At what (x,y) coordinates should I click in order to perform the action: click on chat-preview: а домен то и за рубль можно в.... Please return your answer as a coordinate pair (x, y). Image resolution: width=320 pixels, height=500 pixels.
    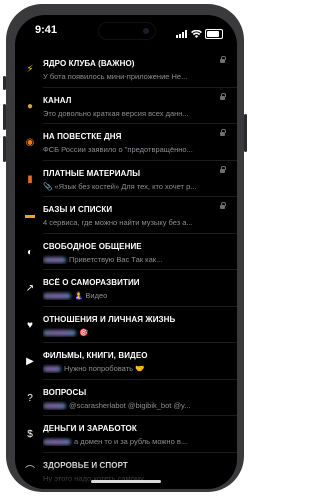
    Looking at the image, I should click on (137, 441).